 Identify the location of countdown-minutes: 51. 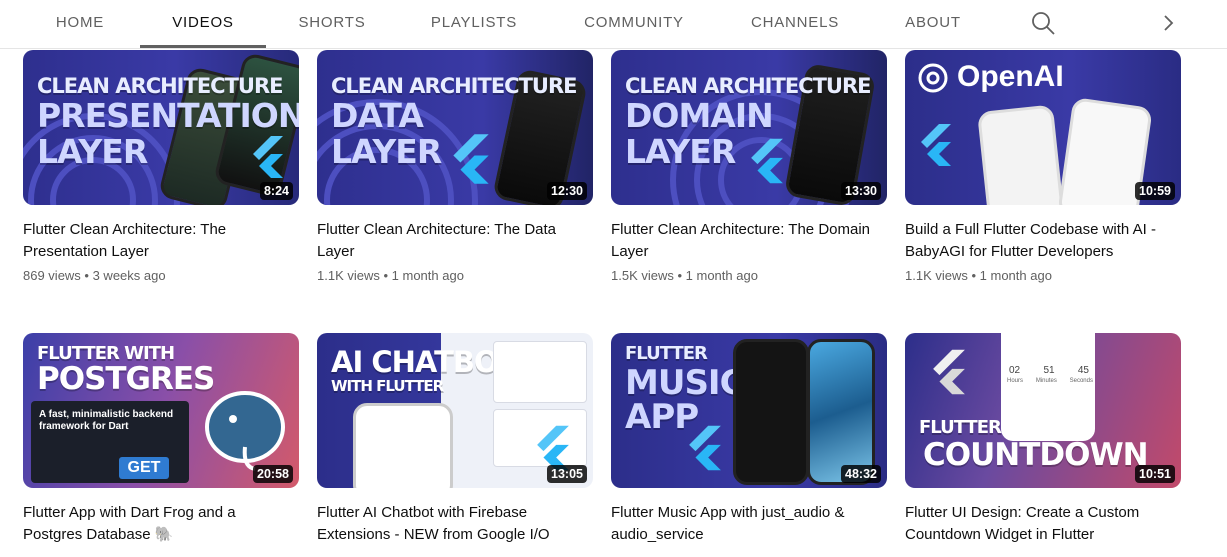
(1049, 370).